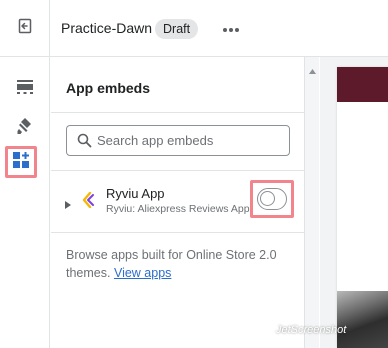 Image resolution: width=388 pixels, height=348 pixels. I want to click on scroll-up-icon, so click(312, 70).